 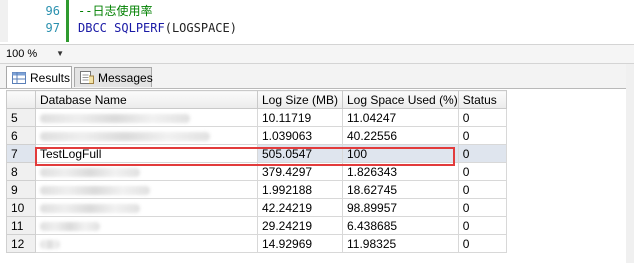 I want to click on tab-messages: Messages, so click(x=113, y=77).